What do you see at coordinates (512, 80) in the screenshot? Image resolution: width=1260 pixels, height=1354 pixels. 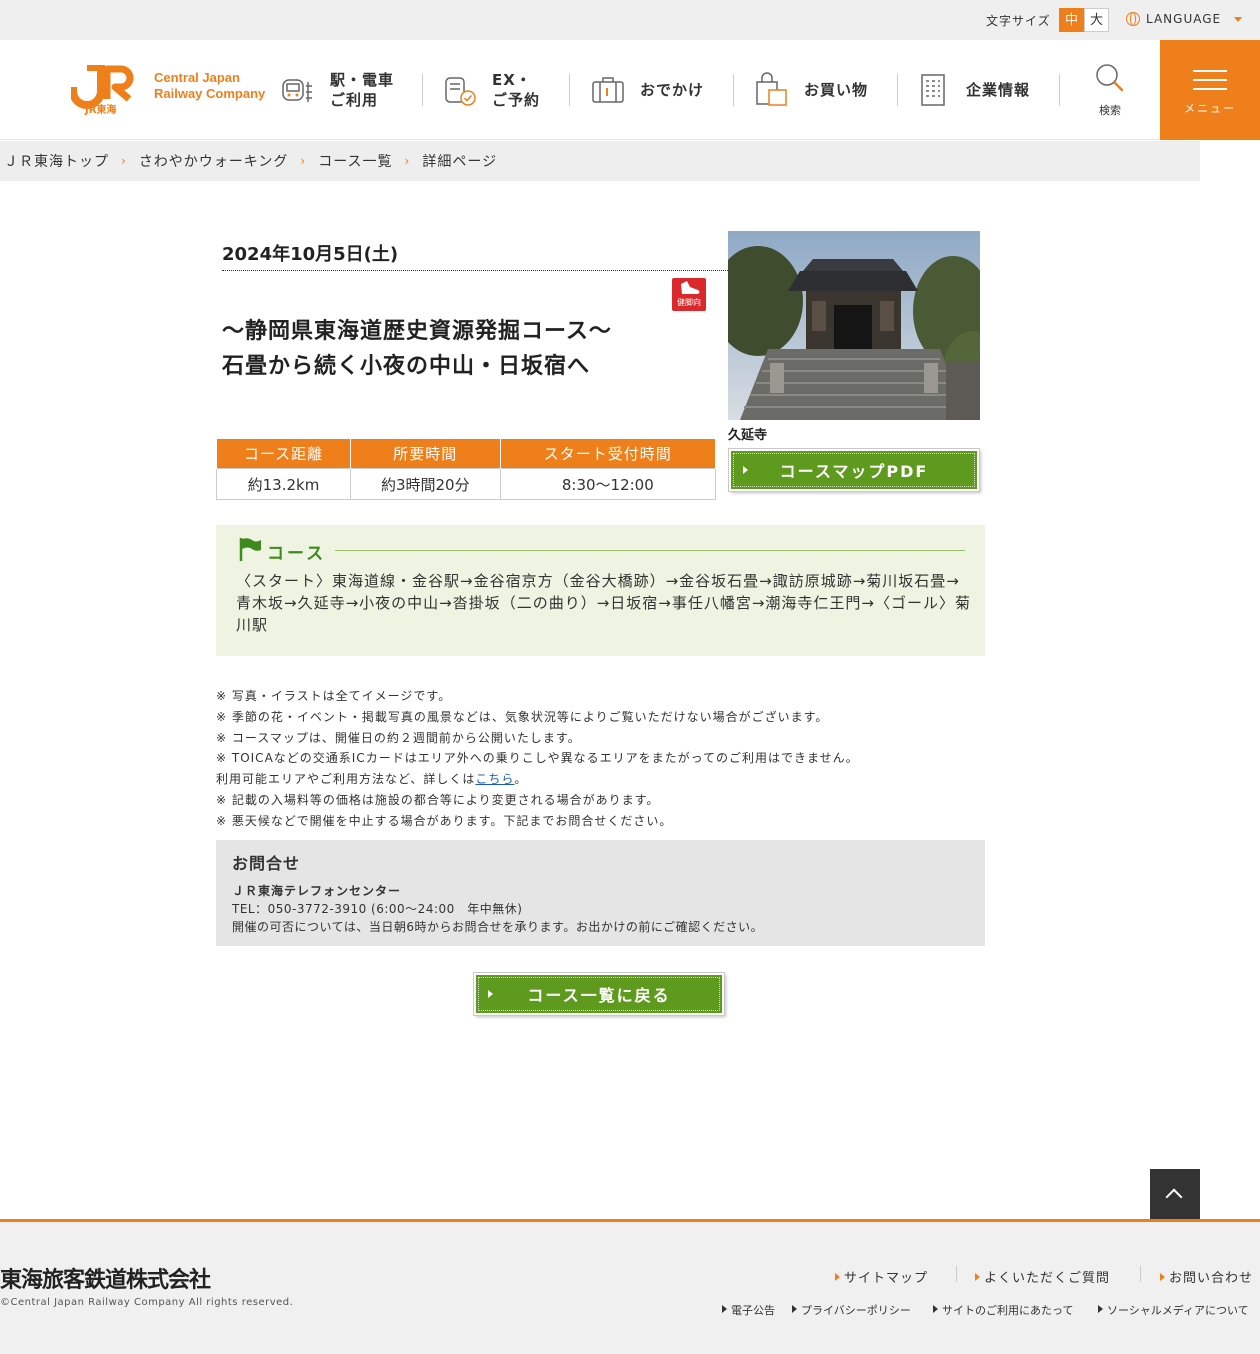 I see `nav-label-line1: EX・` at bounding box center [512, 80].